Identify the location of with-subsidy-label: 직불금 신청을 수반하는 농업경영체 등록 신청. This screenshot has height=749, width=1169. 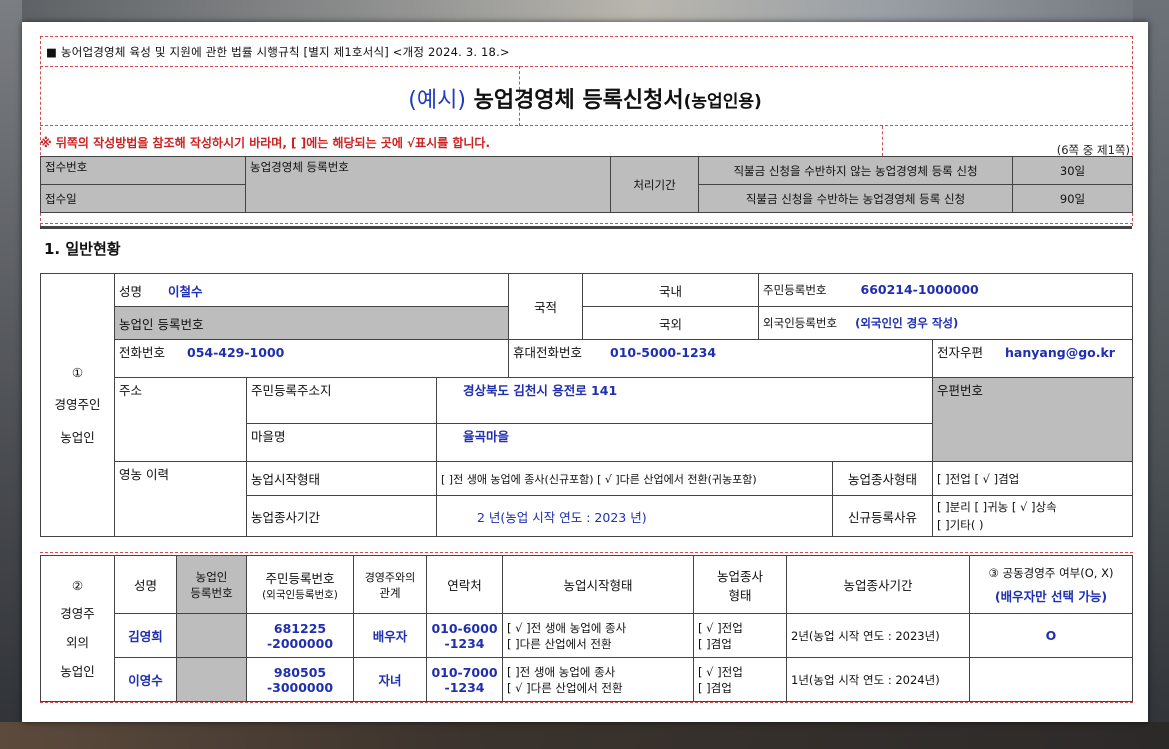
(855, 198).